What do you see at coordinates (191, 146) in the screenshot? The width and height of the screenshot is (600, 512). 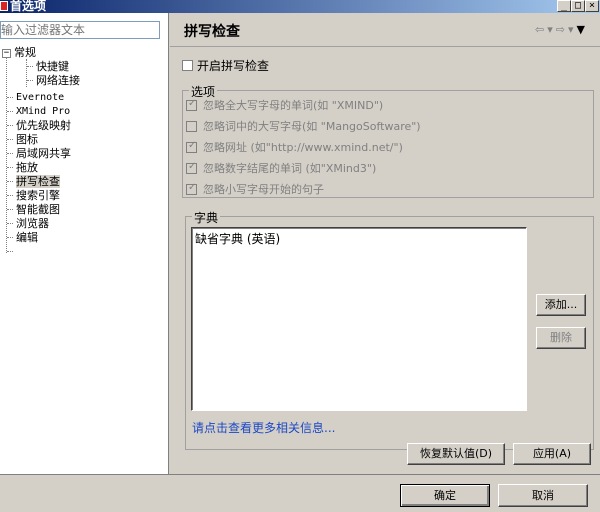 I see `ignore-urls-checkbox` at bounding box center [191, 146].